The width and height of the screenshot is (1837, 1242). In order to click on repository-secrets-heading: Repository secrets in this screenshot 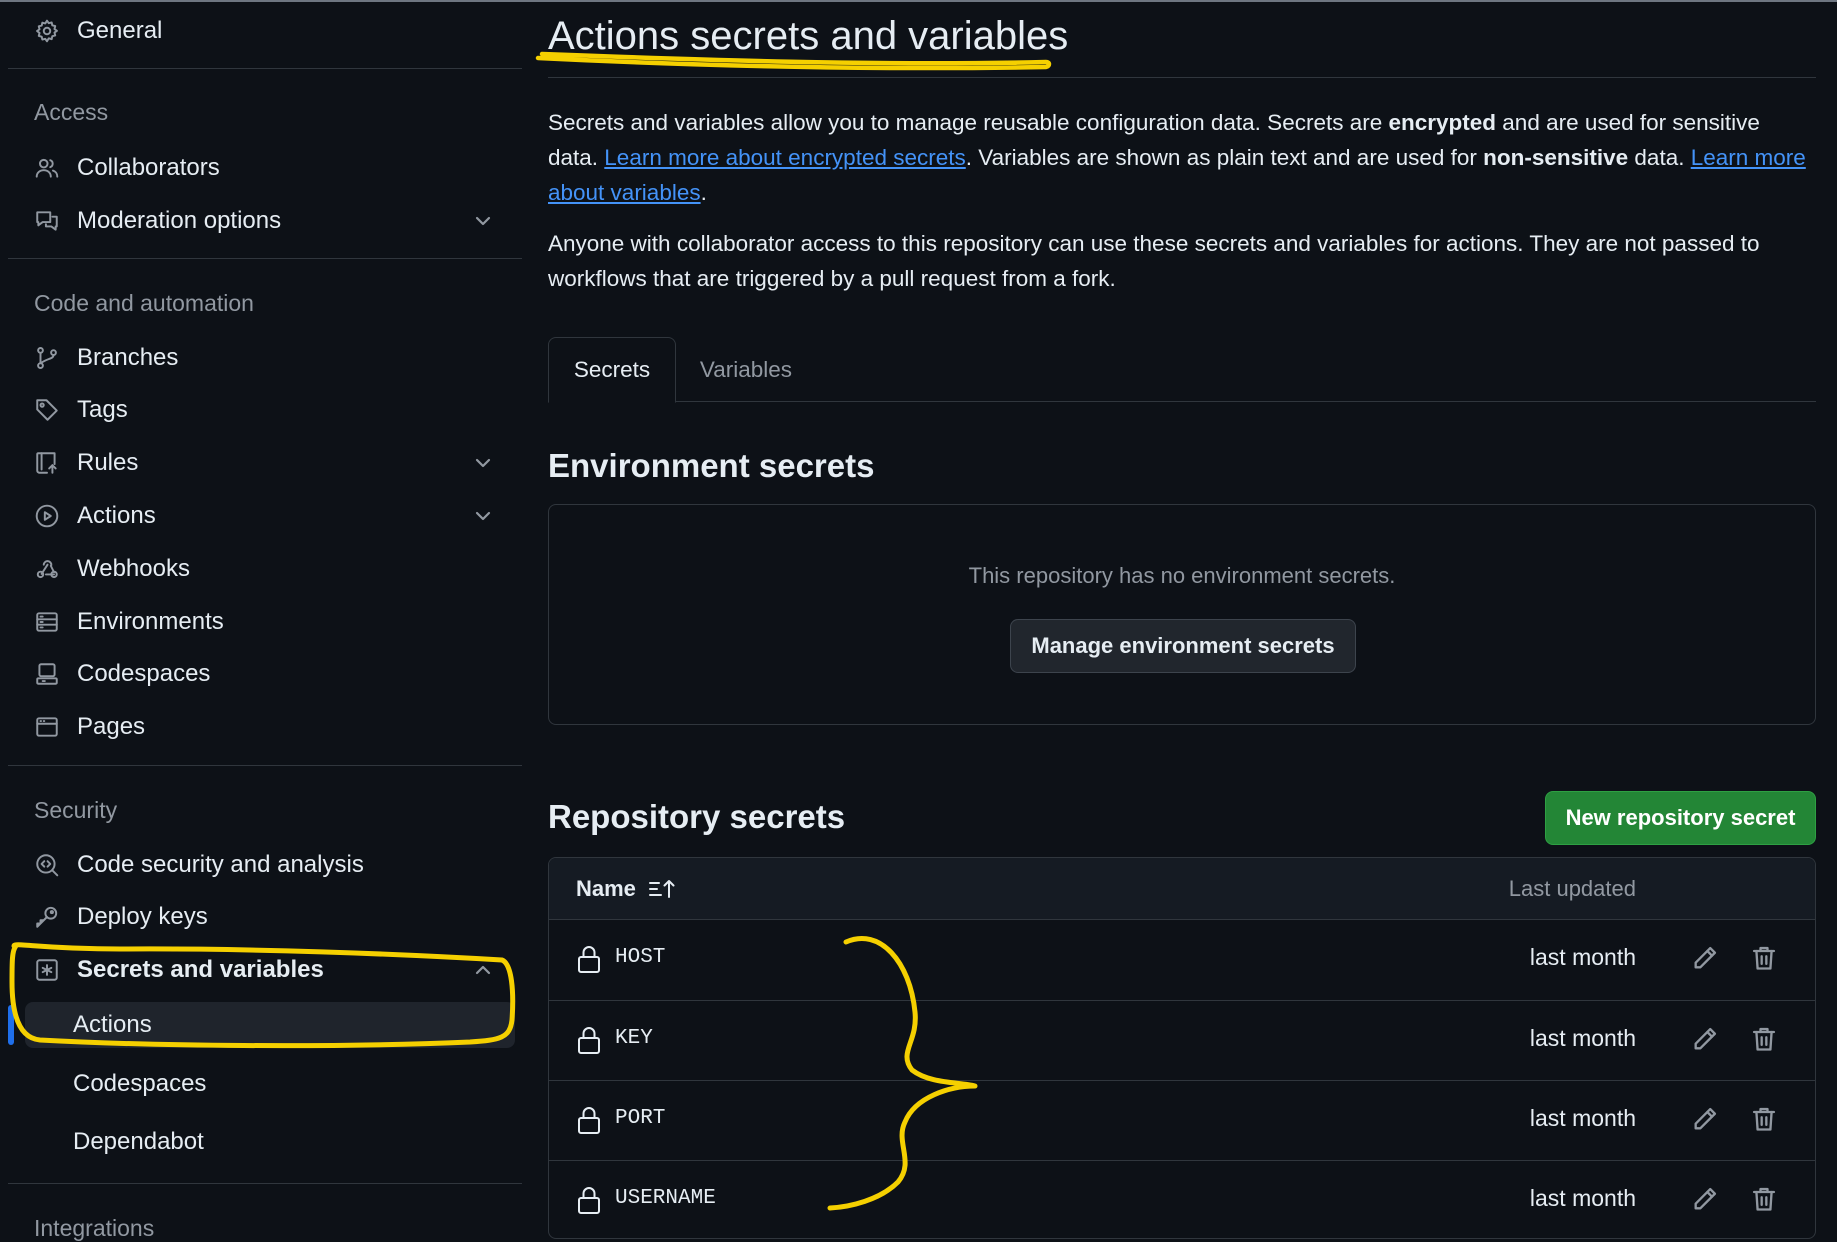, I will do `click(697, 816)`.